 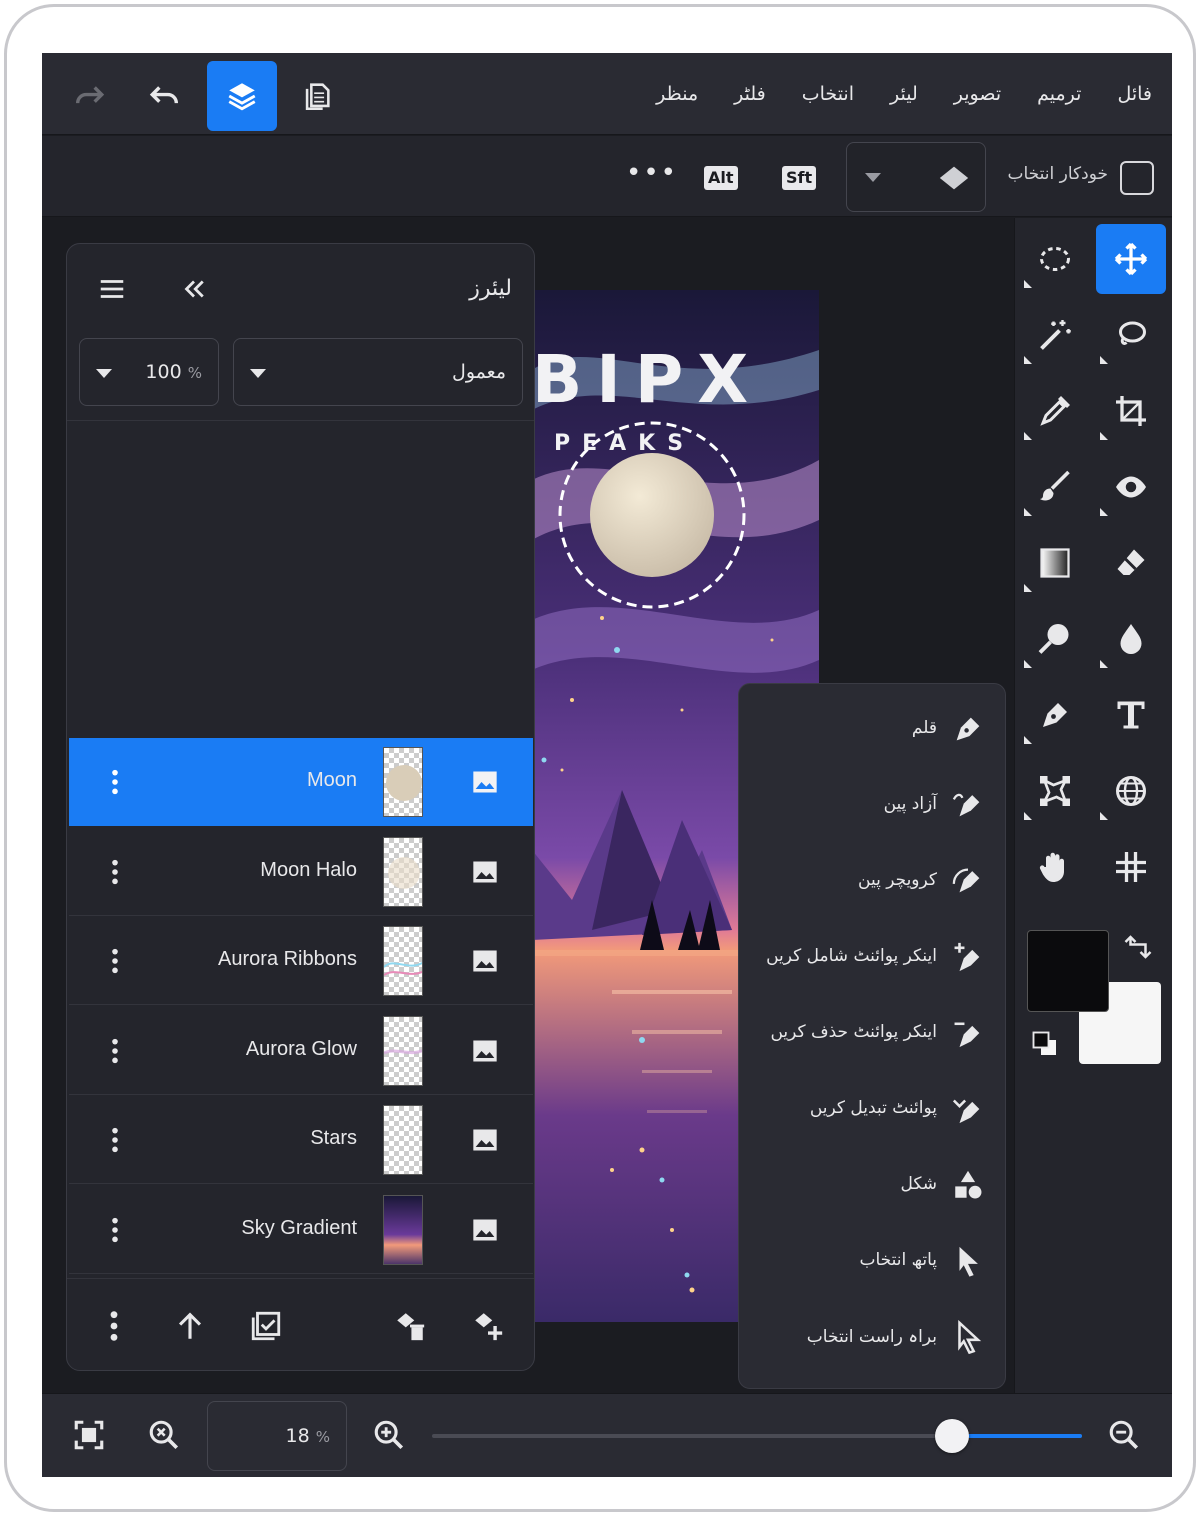 I want to click on text-tool, so click(x=1131, y=715).